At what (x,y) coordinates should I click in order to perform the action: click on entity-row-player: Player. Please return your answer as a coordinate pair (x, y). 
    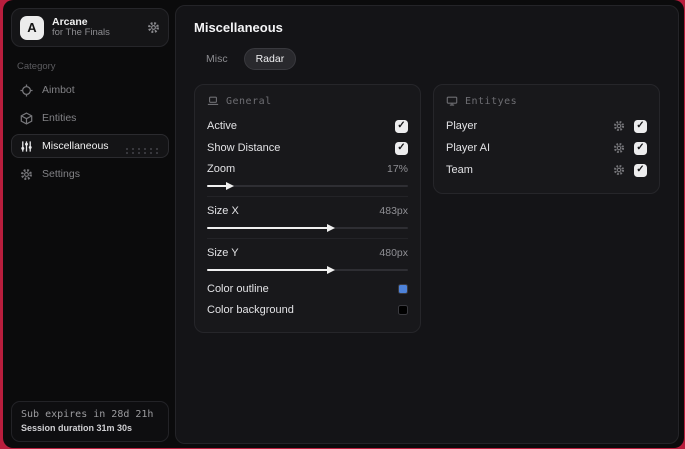
    Looking at the image, I should click on (546, 126).